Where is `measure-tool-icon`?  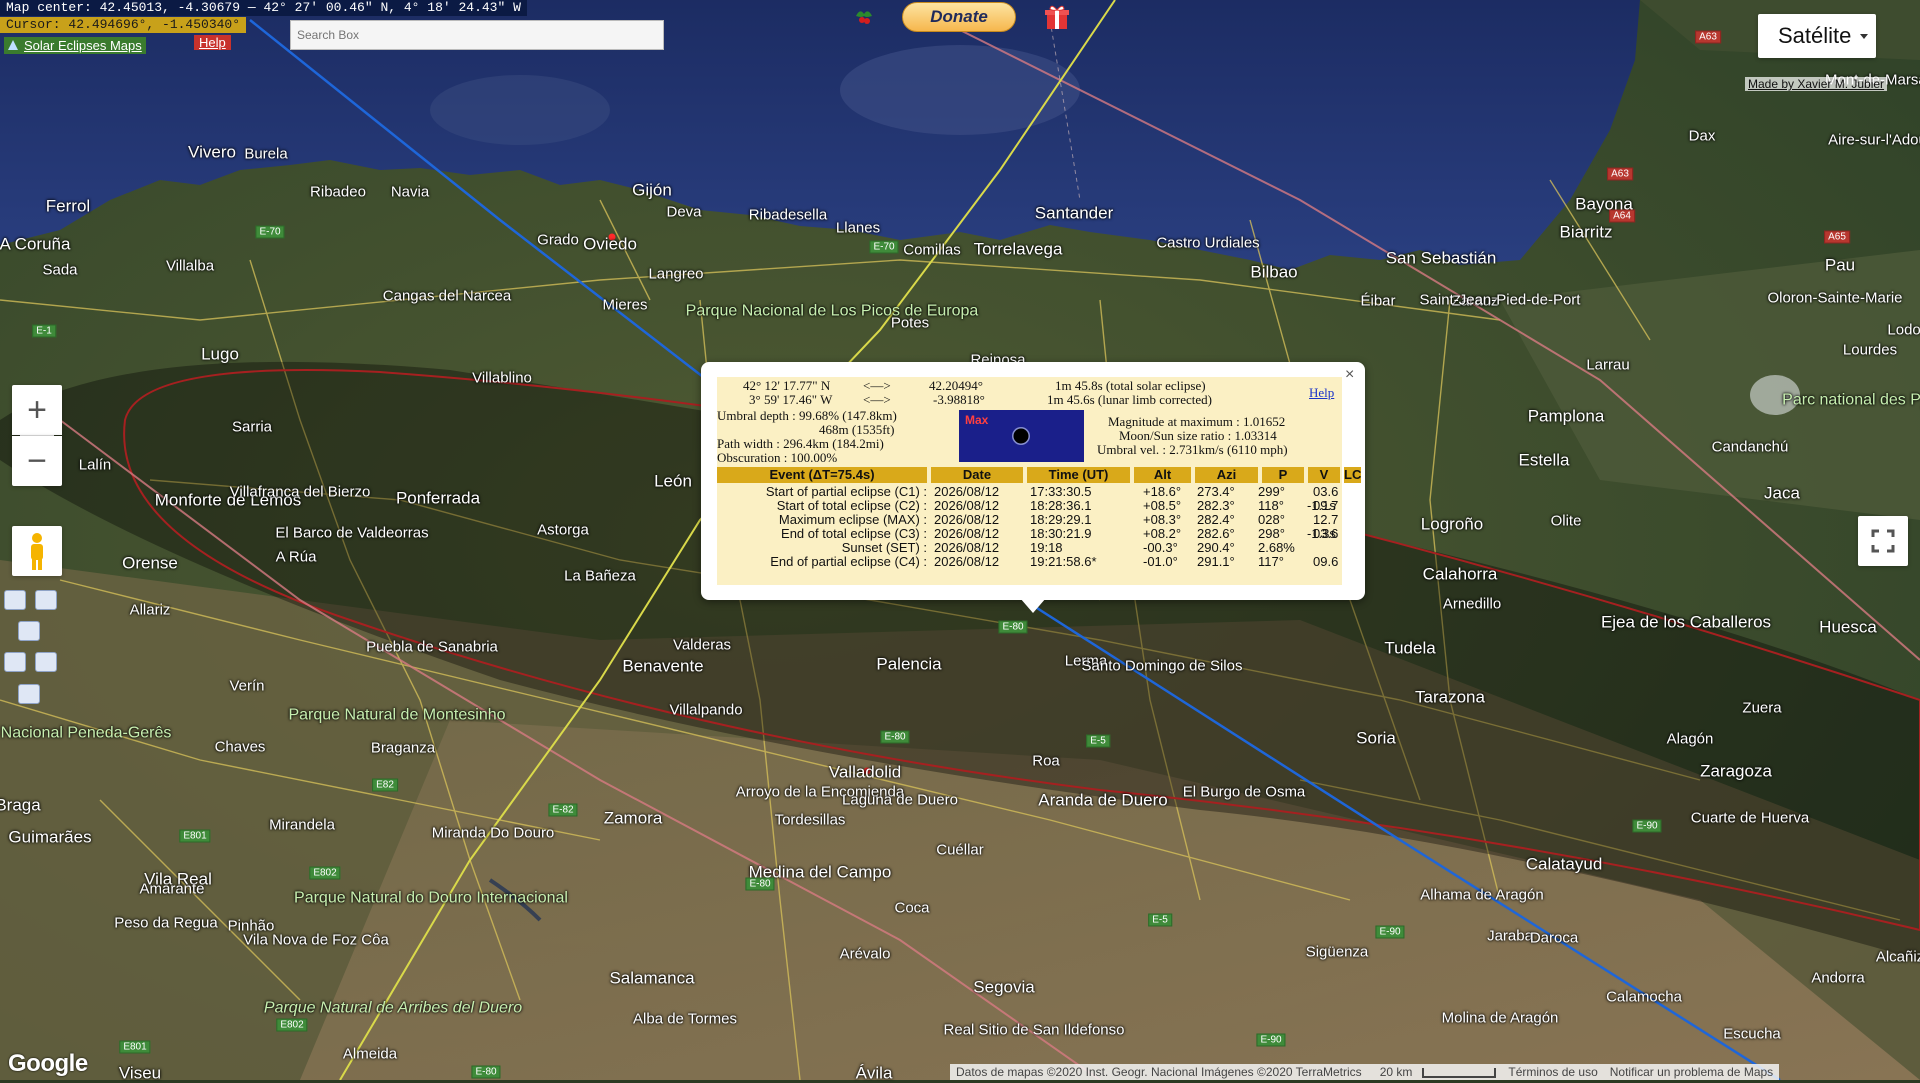
measure-tool-icon is located at coordinates (15, 662).